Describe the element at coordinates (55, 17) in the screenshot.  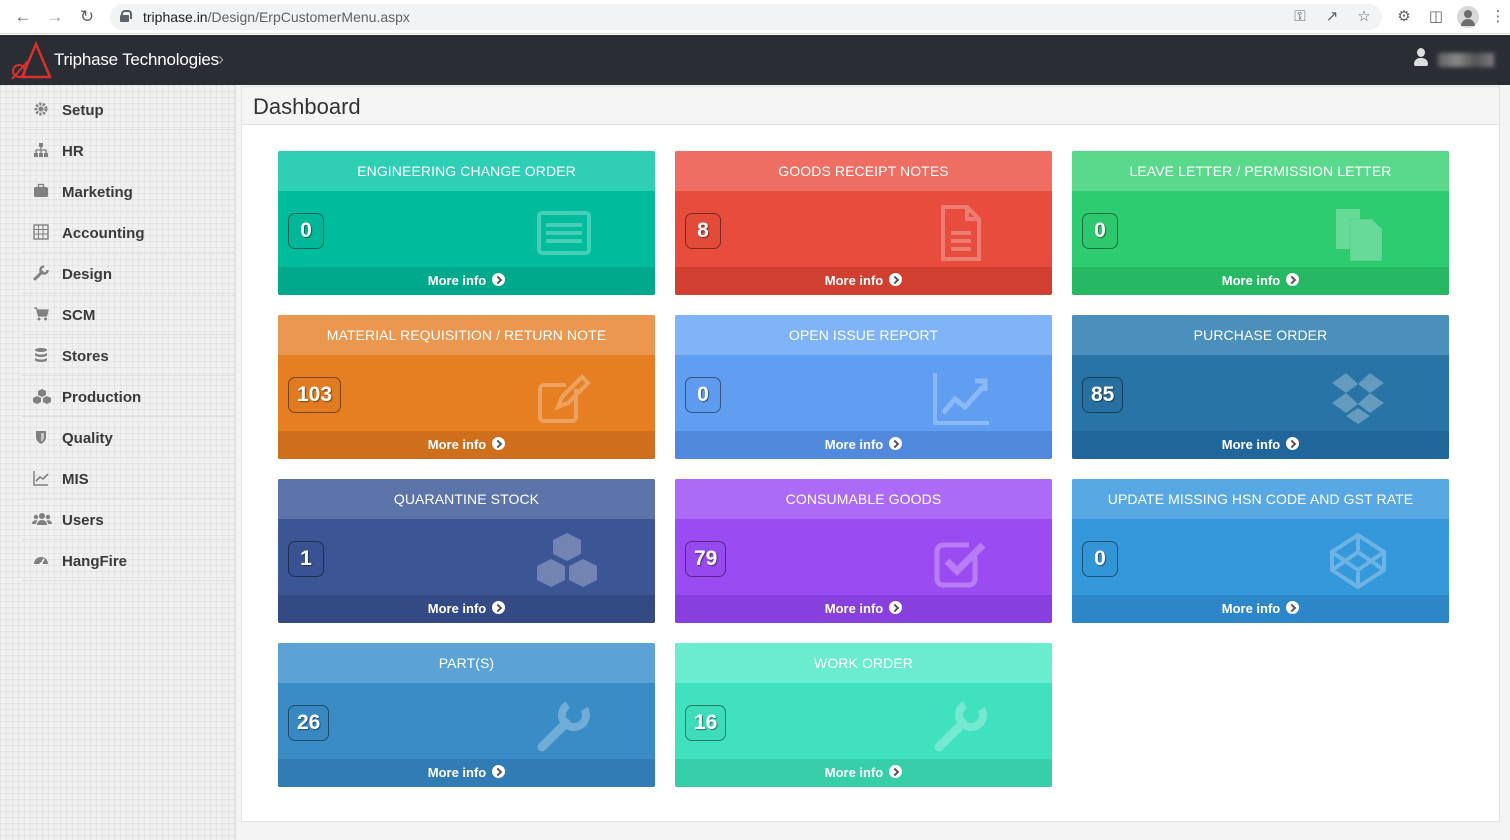
I see `forward-arrow-icon: →` at that location.